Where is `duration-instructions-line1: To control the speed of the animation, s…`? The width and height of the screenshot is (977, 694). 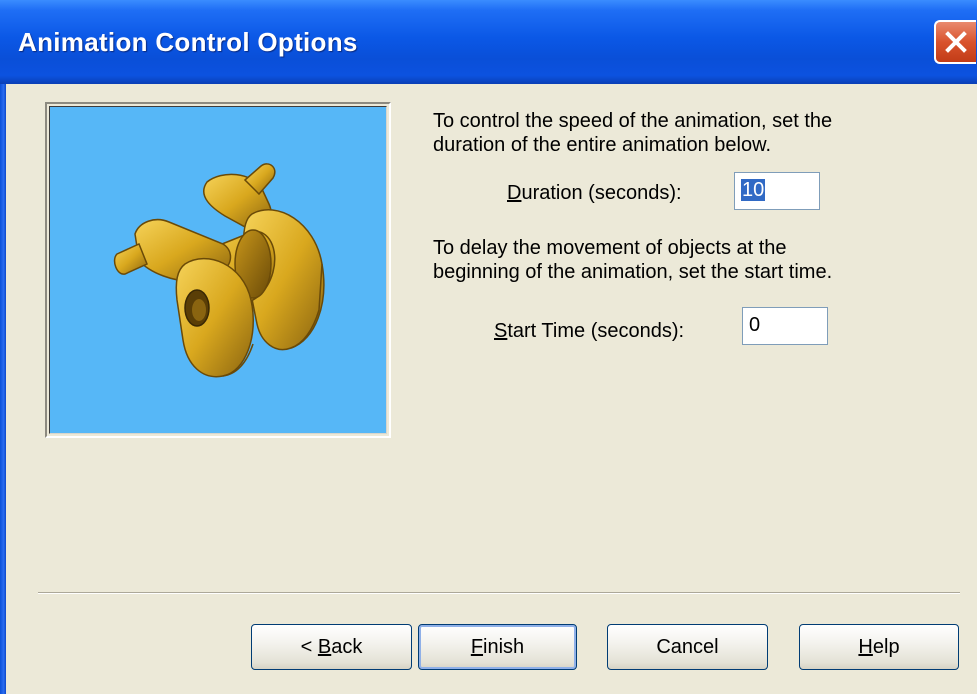 duration-instructions-line1: To control the speed of the animation, s… is located at coordinates (633, 121).